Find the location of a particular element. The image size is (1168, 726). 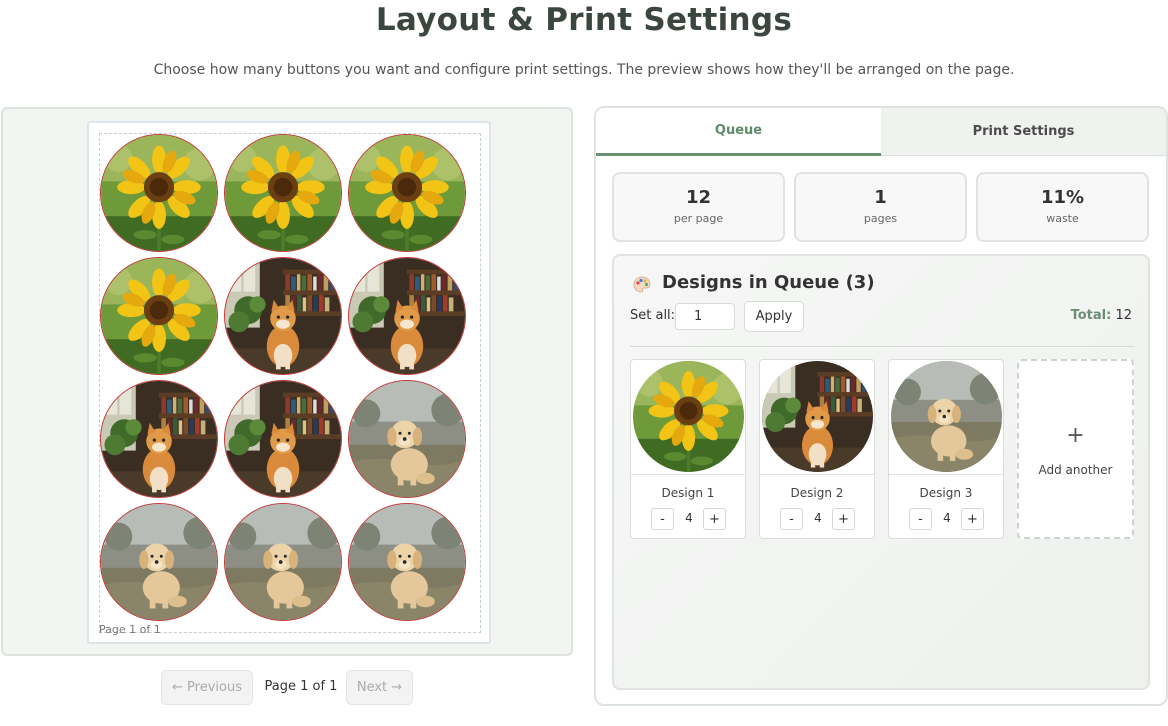

stat-label: per page is located at coordinates (698, 218).